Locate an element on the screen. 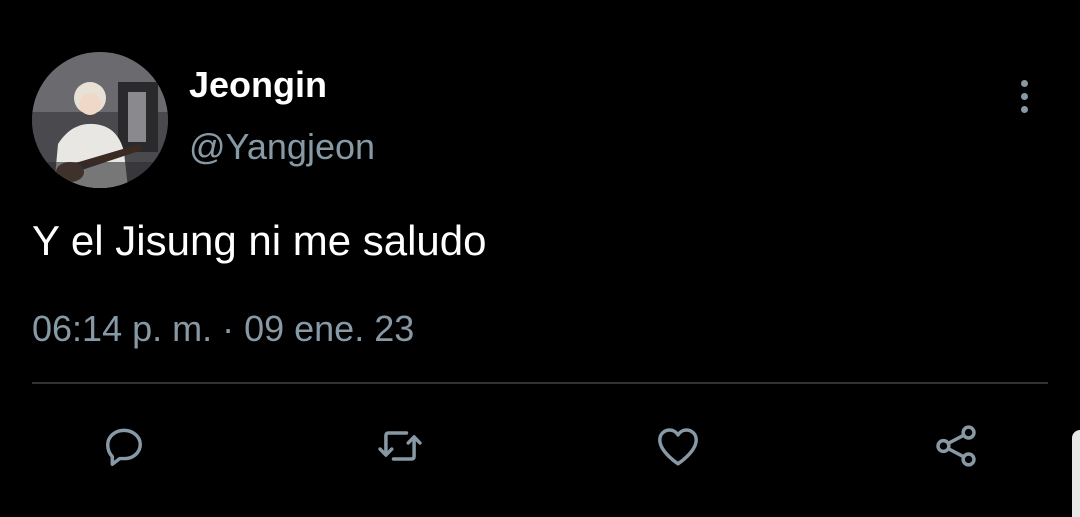  retweet-button is located at coordinates (400, 446).